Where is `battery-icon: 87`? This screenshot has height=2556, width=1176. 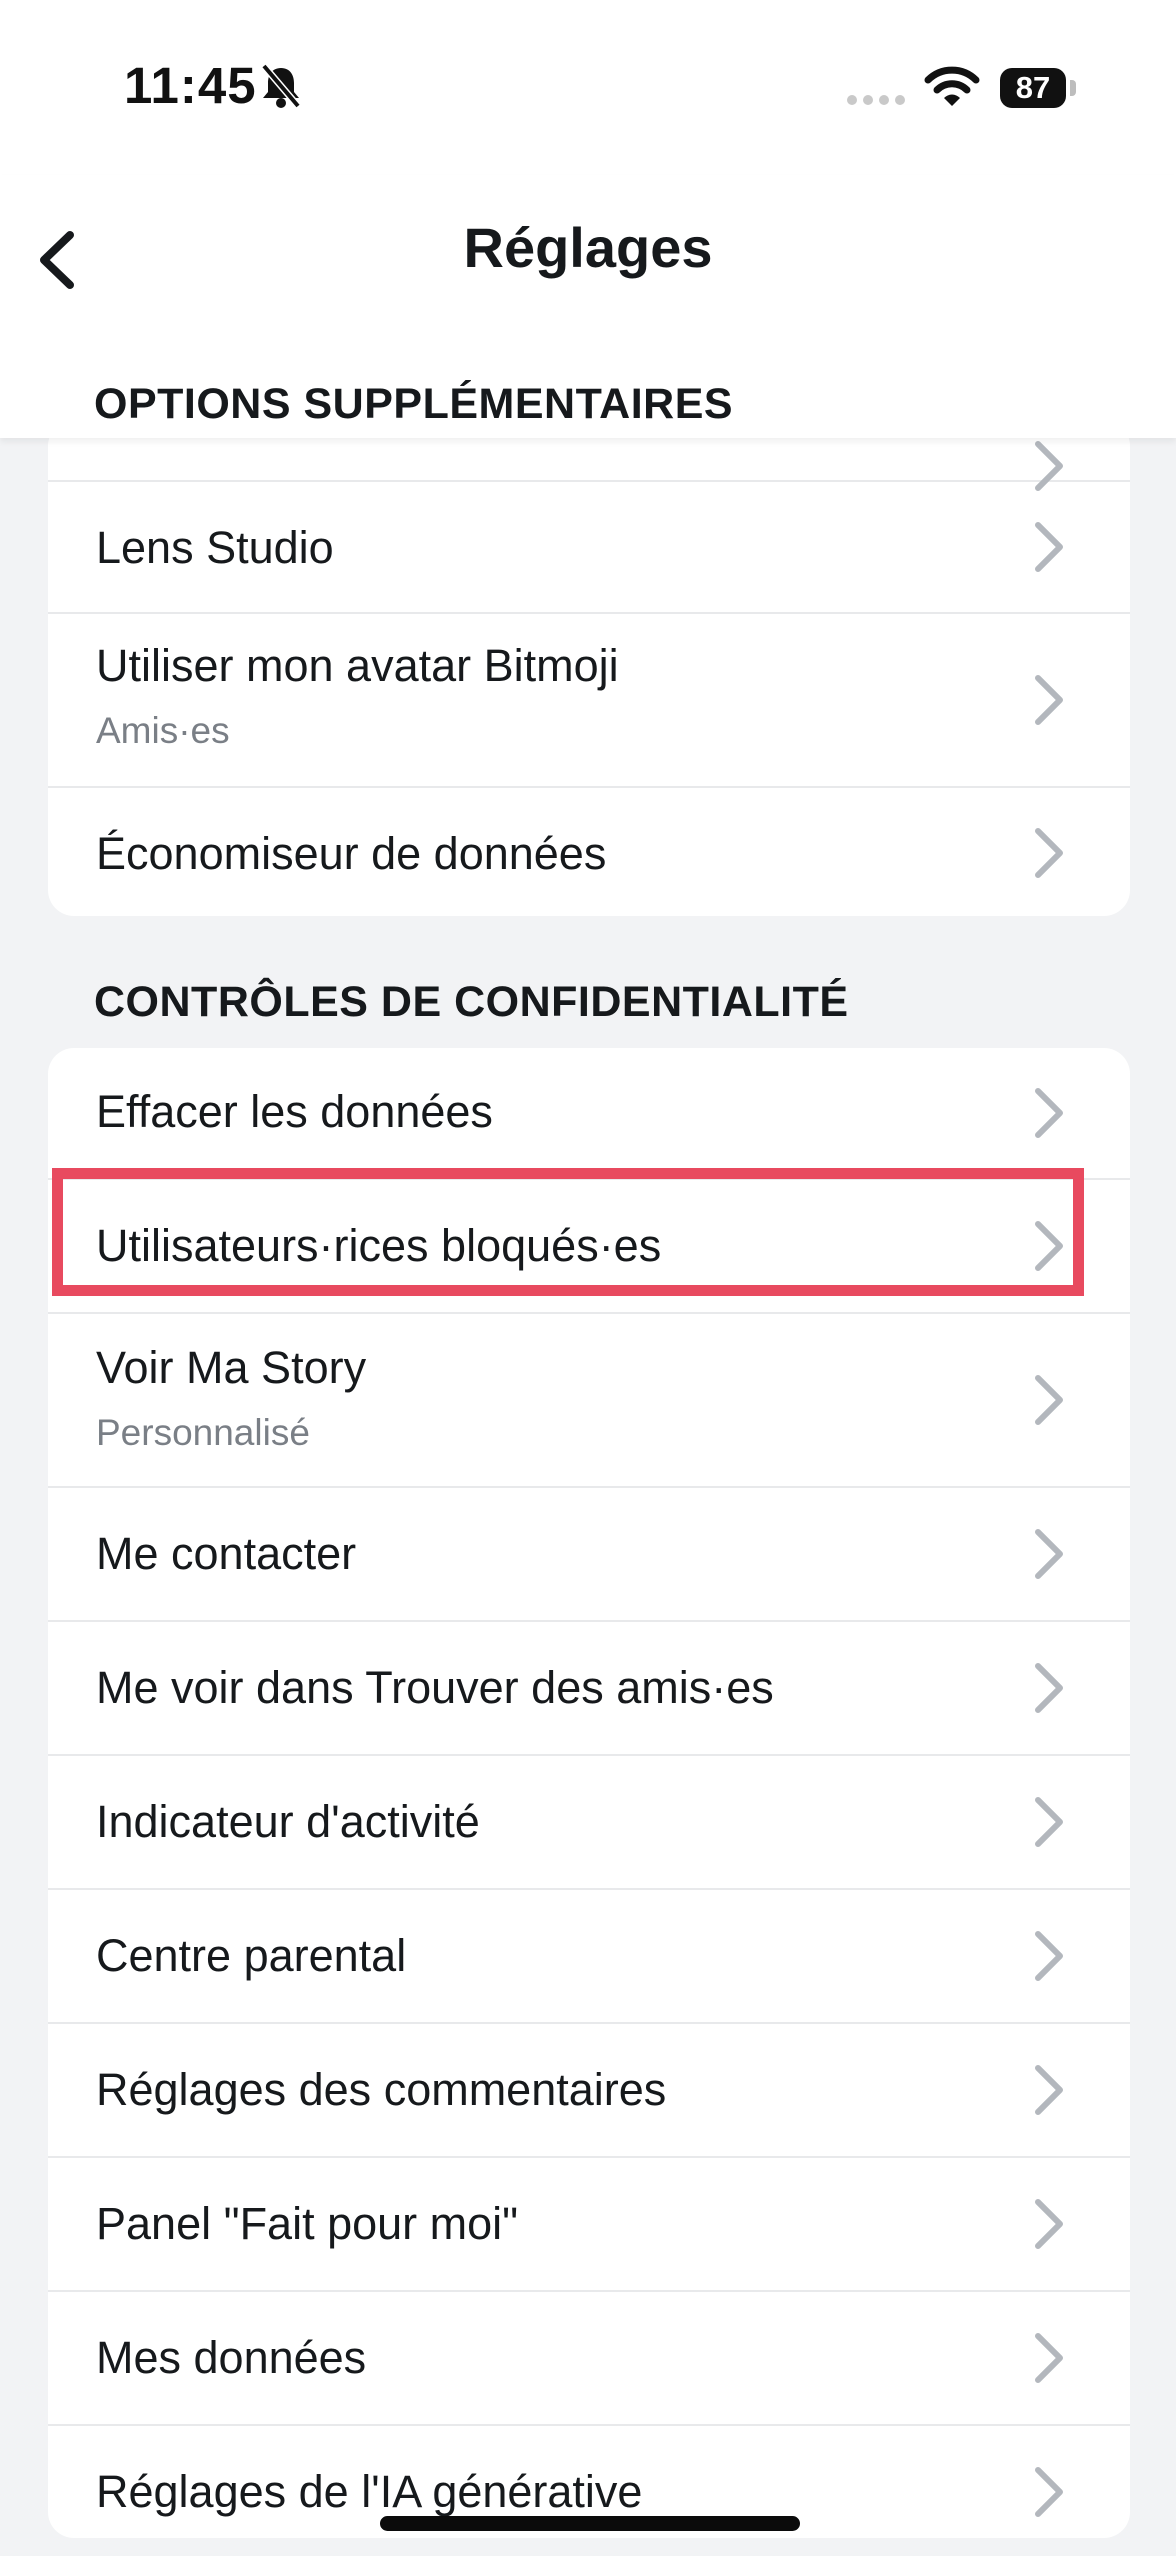 battery-icon: 87 is located at coordinates (1033, 88).